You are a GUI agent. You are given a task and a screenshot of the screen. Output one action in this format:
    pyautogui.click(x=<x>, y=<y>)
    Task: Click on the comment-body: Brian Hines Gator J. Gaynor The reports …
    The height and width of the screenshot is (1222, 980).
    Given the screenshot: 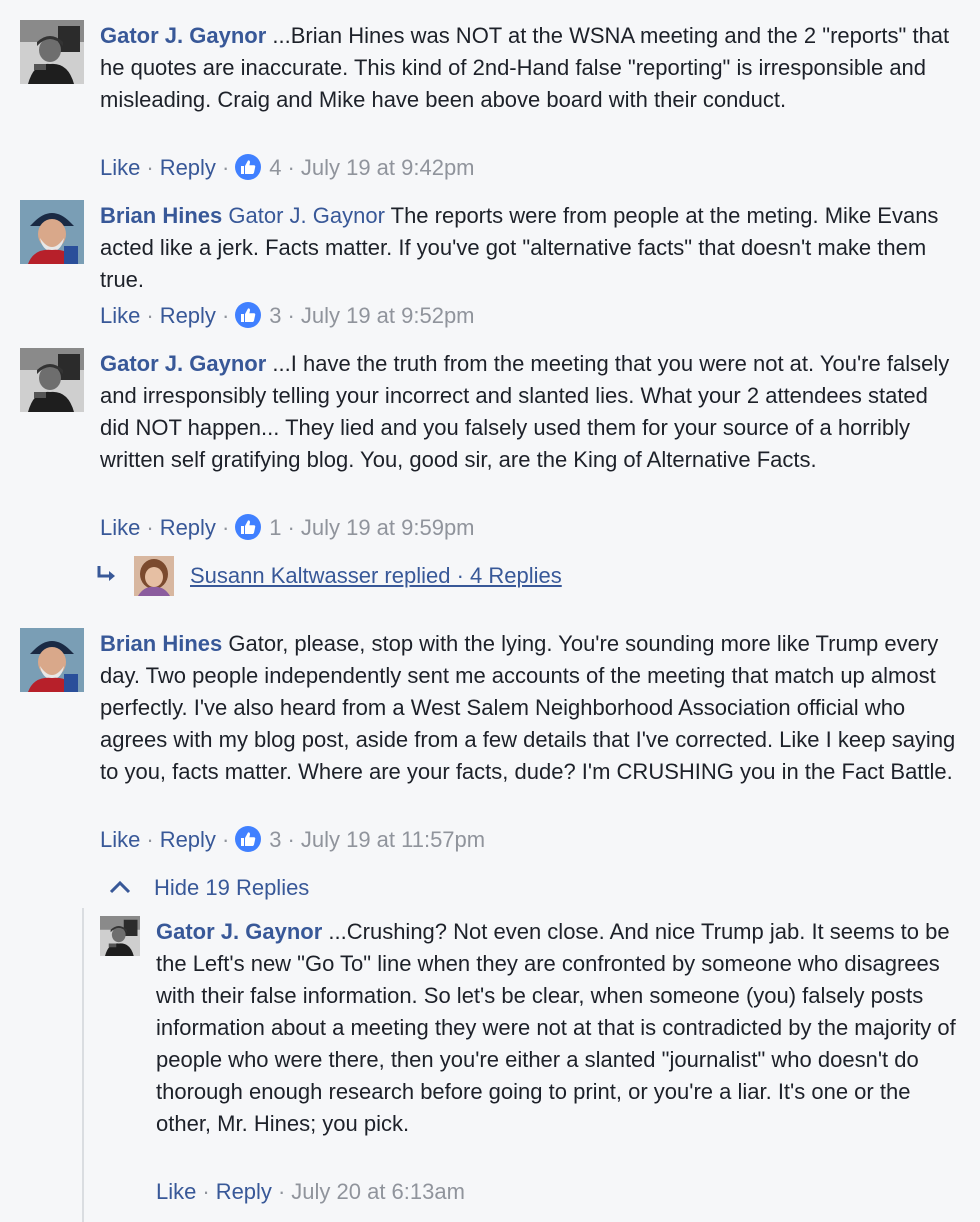 What is the action you would take?
    pyautogui.click(x=530, y=248)
    